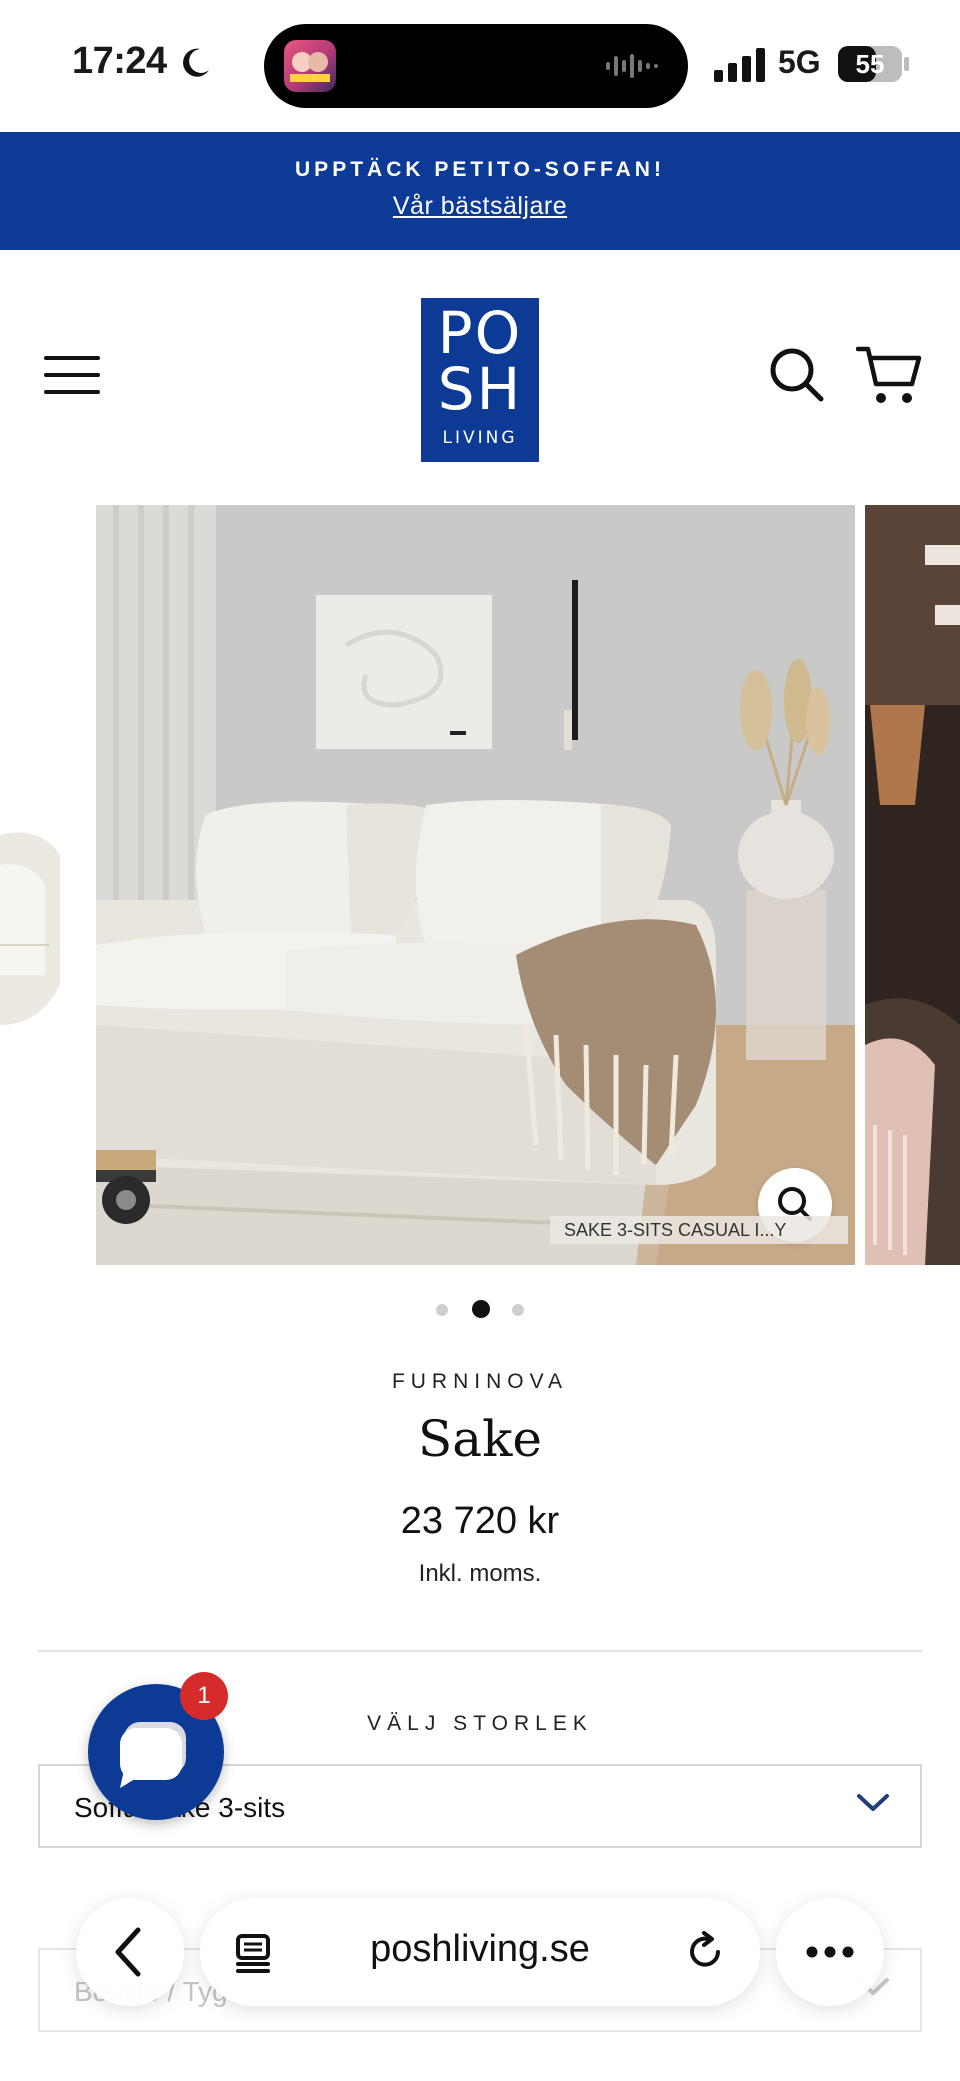  What do you see at coordinates (480, 191) in the screenshot?
I see `announcement-bar: UPPTÄCK PETITO-SOFFAN! Vår bästsäljare` at bounding box center [480, 191].